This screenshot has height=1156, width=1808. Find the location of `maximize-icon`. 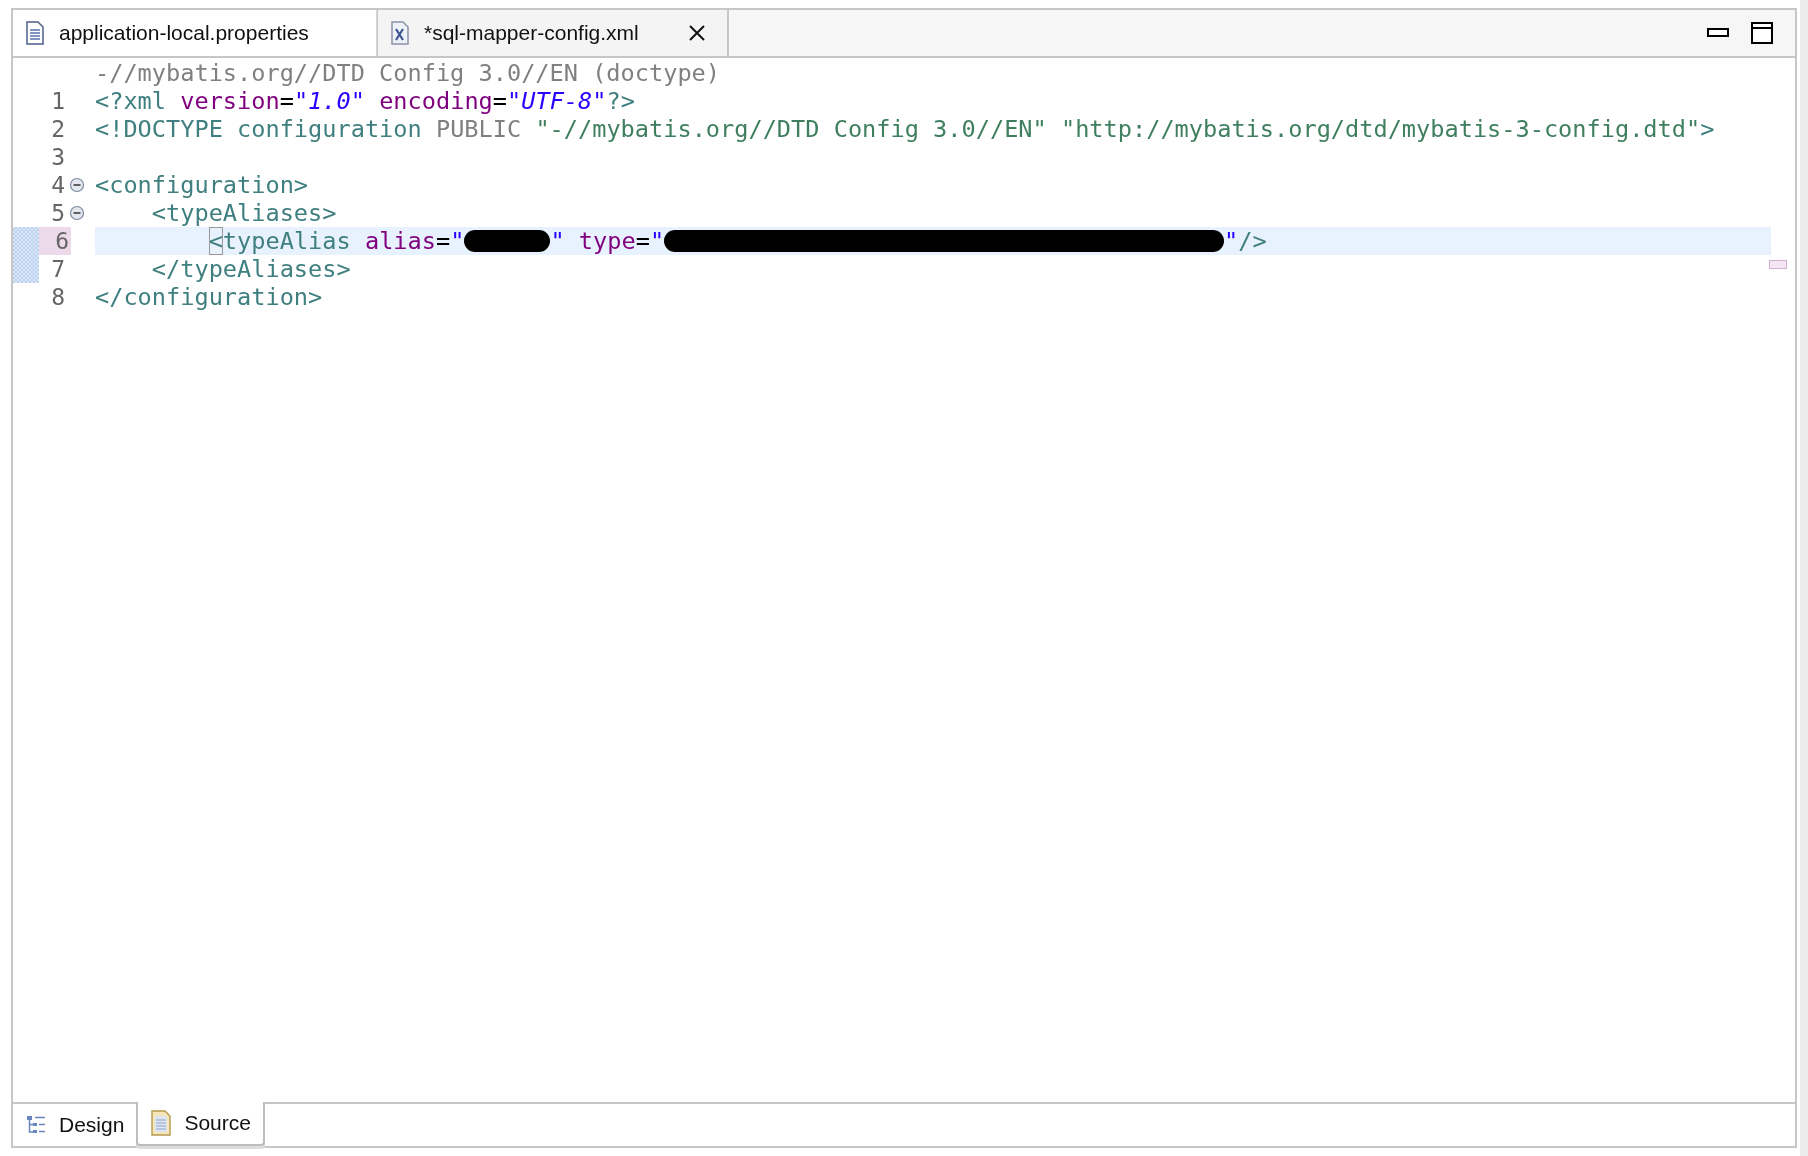

maximize-icon is located at coordinates (1762, 33).